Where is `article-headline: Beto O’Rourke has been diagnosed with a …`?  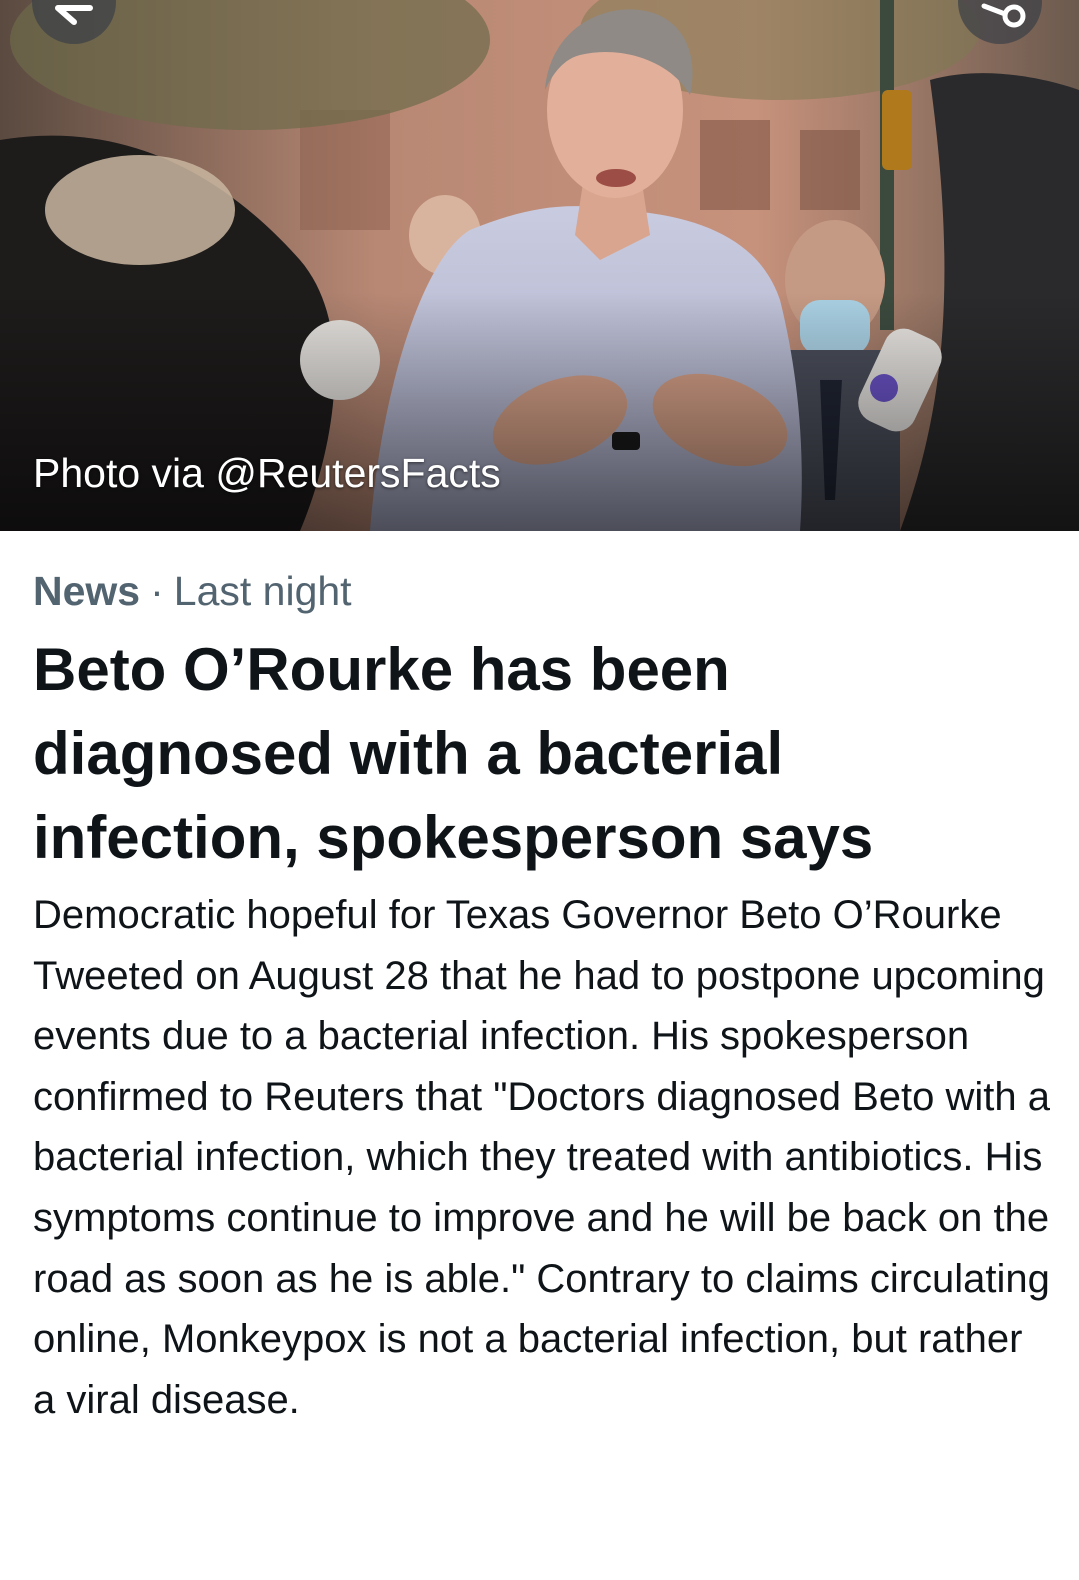
article-headline: Beto O’Rourke has been diagnosed with a … is located at coordinates (453, 753).